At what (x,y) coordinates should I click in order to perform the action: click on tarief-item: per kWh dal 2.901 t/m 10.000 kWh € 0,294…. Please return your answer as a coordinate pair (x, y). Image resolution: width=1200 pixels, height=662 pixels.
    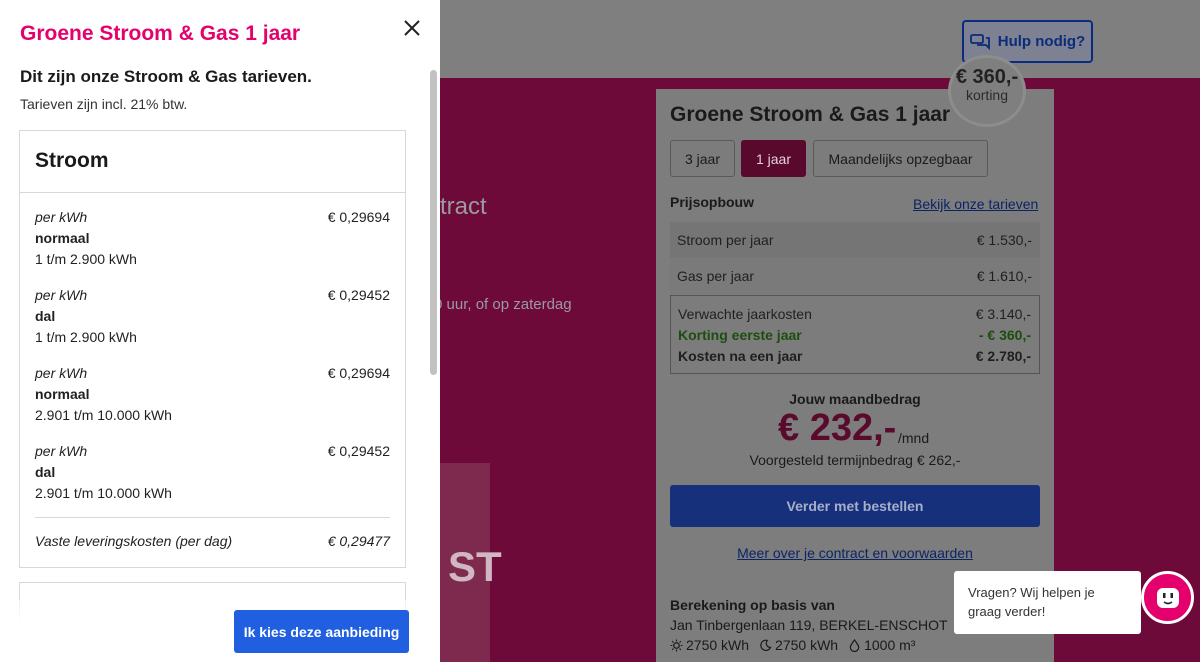
    Looking at the image, I should click on (212, 472).